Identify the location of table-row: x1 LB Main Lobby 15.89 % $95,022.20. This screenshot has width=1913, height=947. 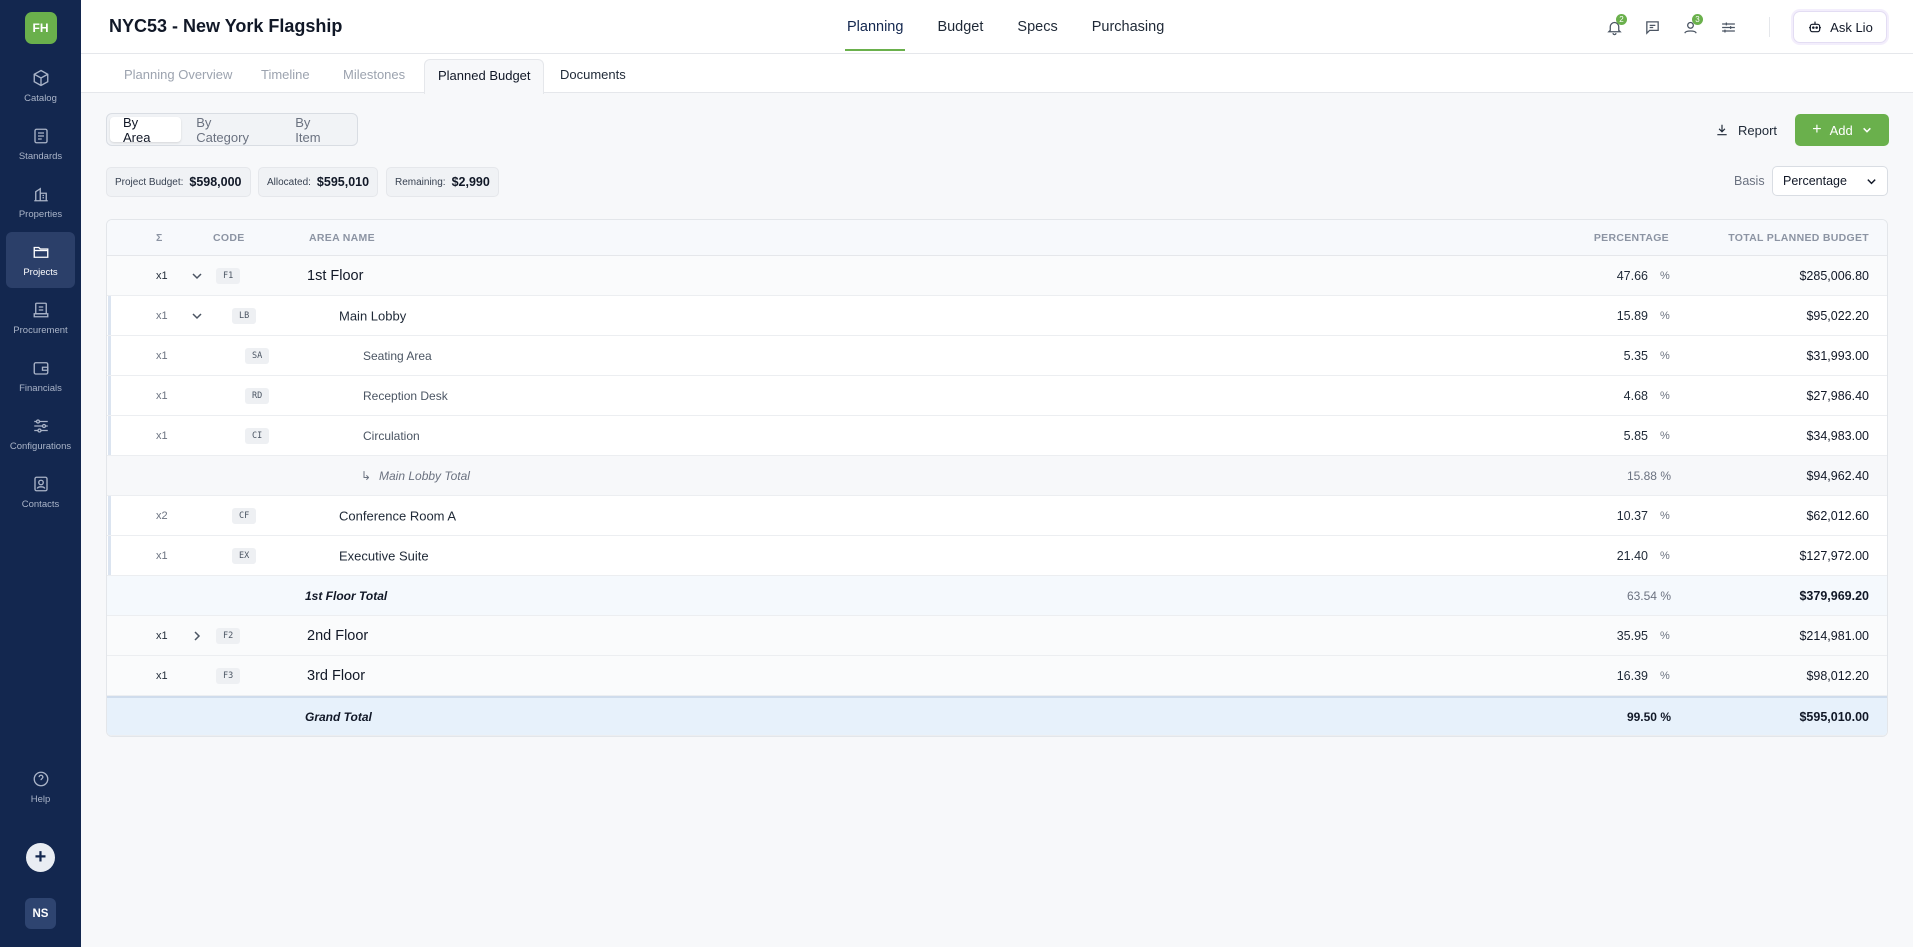
(997, 316).